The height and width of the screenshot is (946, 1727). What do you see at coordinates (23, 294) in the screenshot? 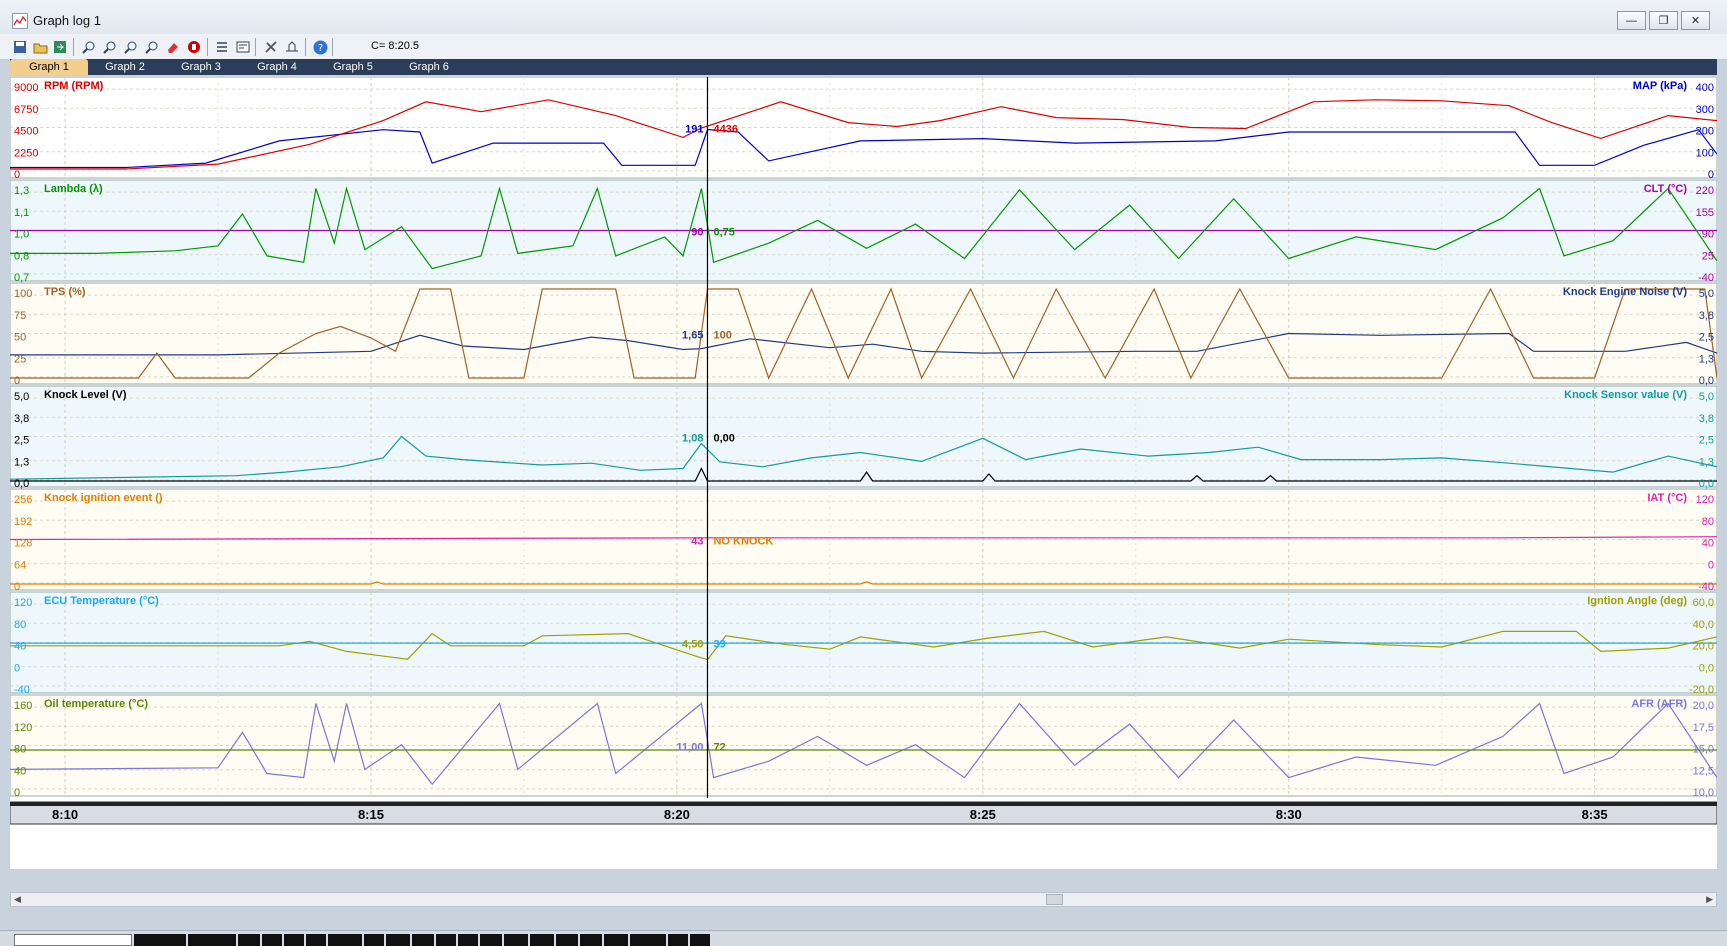
I see `left-tick-label: 100` at bounding box center [23, 294].